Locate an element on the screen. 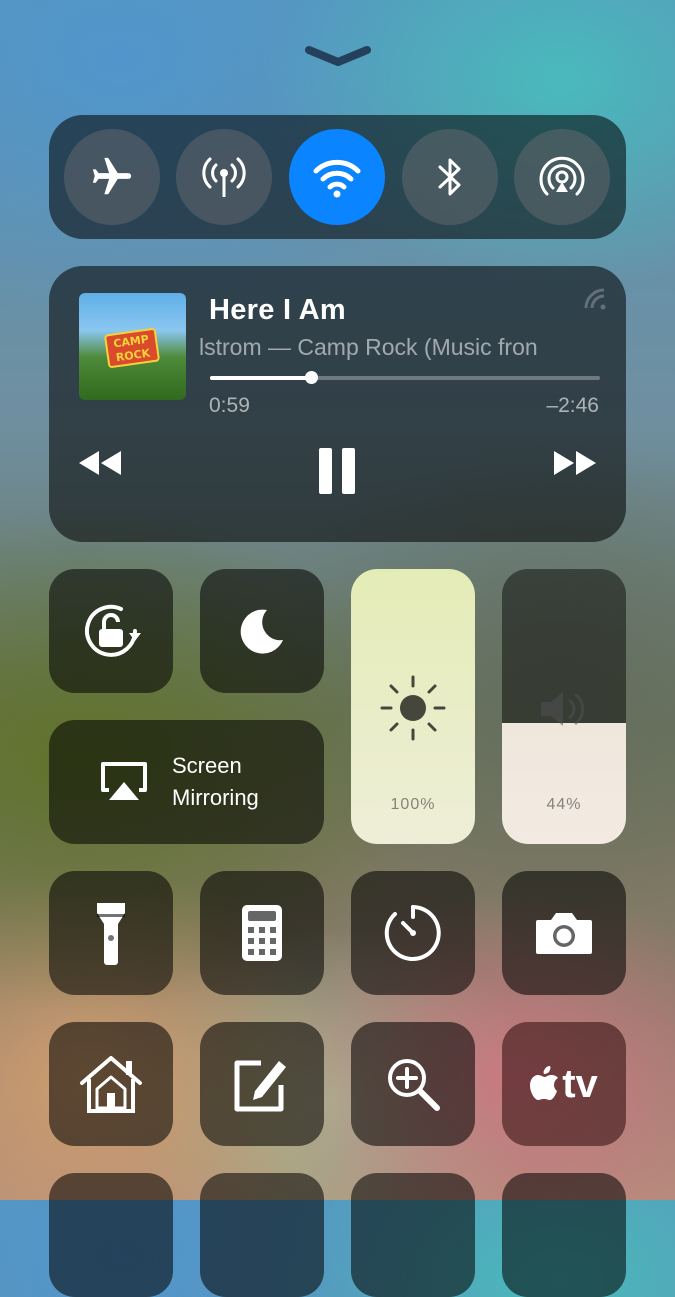  calculator-button is located at coordinates (262, 933).